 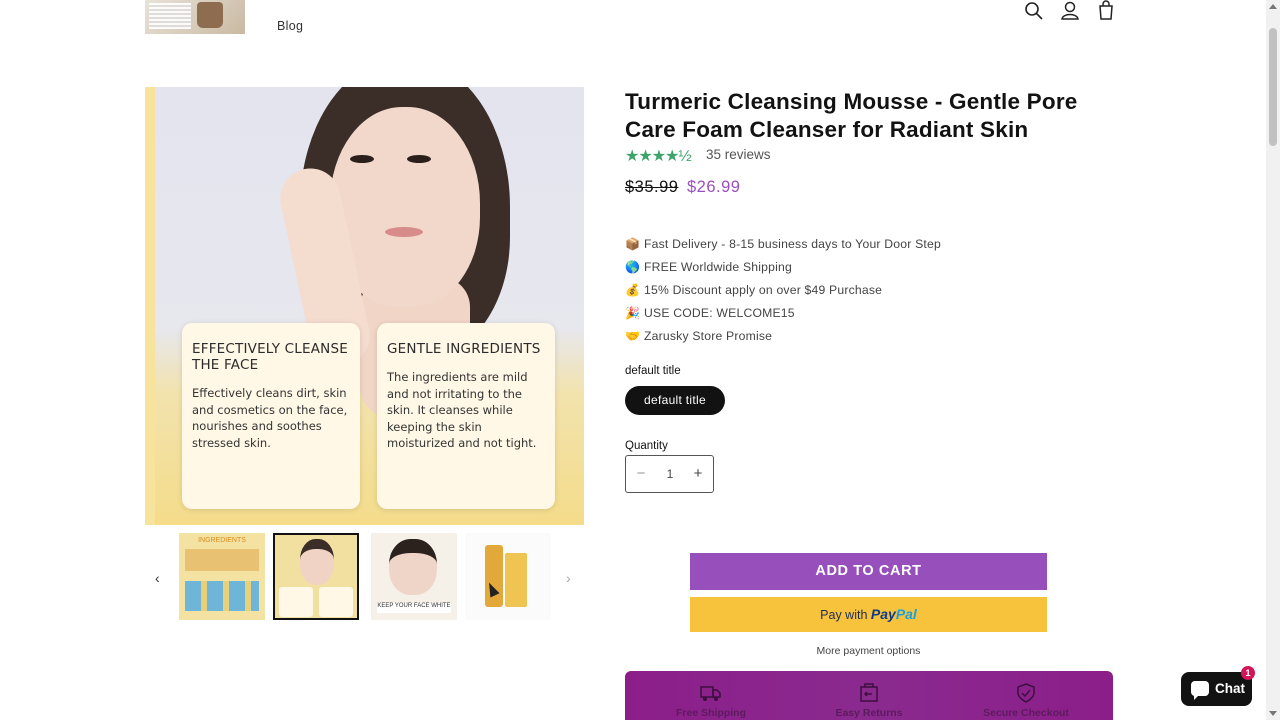 I want to click on trust-free-shipping: Free Shipping, so click(x=711, y=701).